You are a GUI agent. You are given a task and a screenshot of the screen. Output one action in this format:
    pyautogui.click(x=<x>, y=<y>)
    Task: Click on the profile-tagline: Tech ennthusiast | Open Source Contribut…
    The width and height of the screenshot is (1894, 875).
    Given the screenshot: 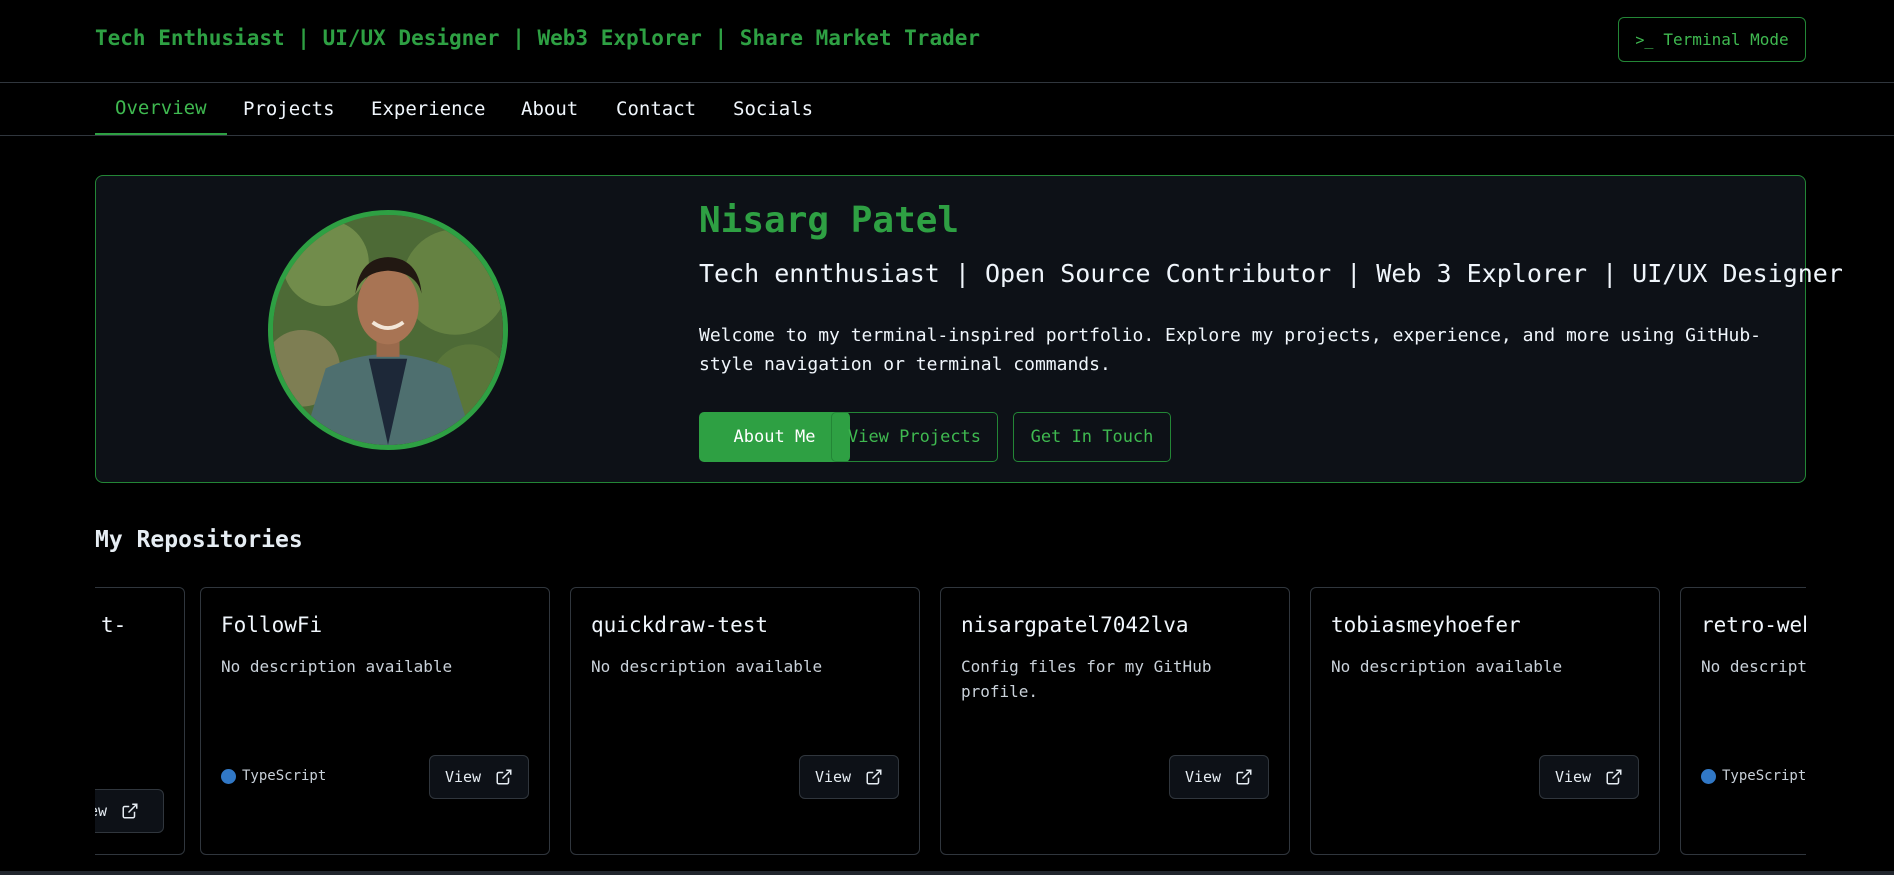 What is the action you would take?
    pyautogui.click(x=1271, y=273)
    